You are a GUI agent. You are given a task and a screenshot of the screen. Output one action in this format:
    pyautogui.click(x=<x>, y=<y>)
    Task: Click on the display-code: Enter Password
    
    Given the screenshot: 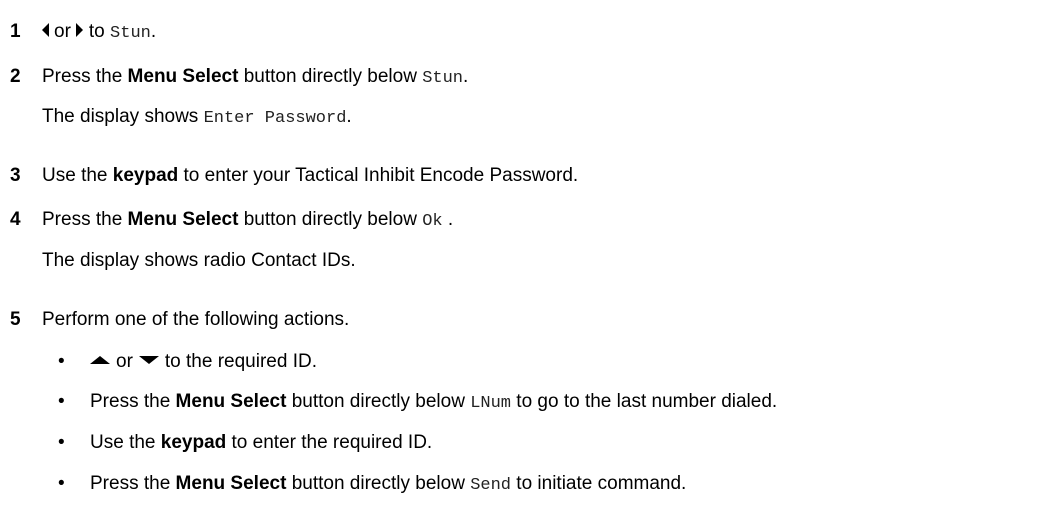 What is the action you would take?
    pyautogui.click(x=275, y=118)
    